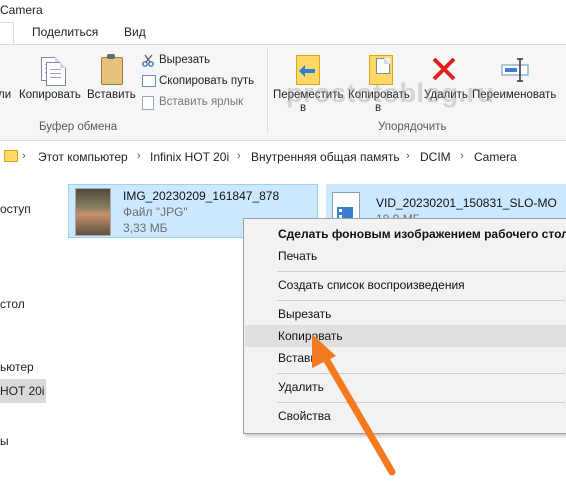 Image resolution: width=566 pixels, height=485 pixels. I want to click on file-size: 3,33 МБ, so click(145, 228).